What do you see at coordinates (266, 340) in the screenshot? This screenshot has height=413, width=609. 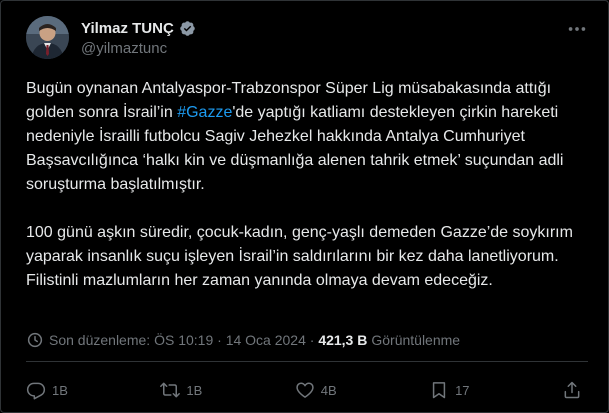 I see `post-date: 14 Oca 2024` at bounding box center [266, 340].